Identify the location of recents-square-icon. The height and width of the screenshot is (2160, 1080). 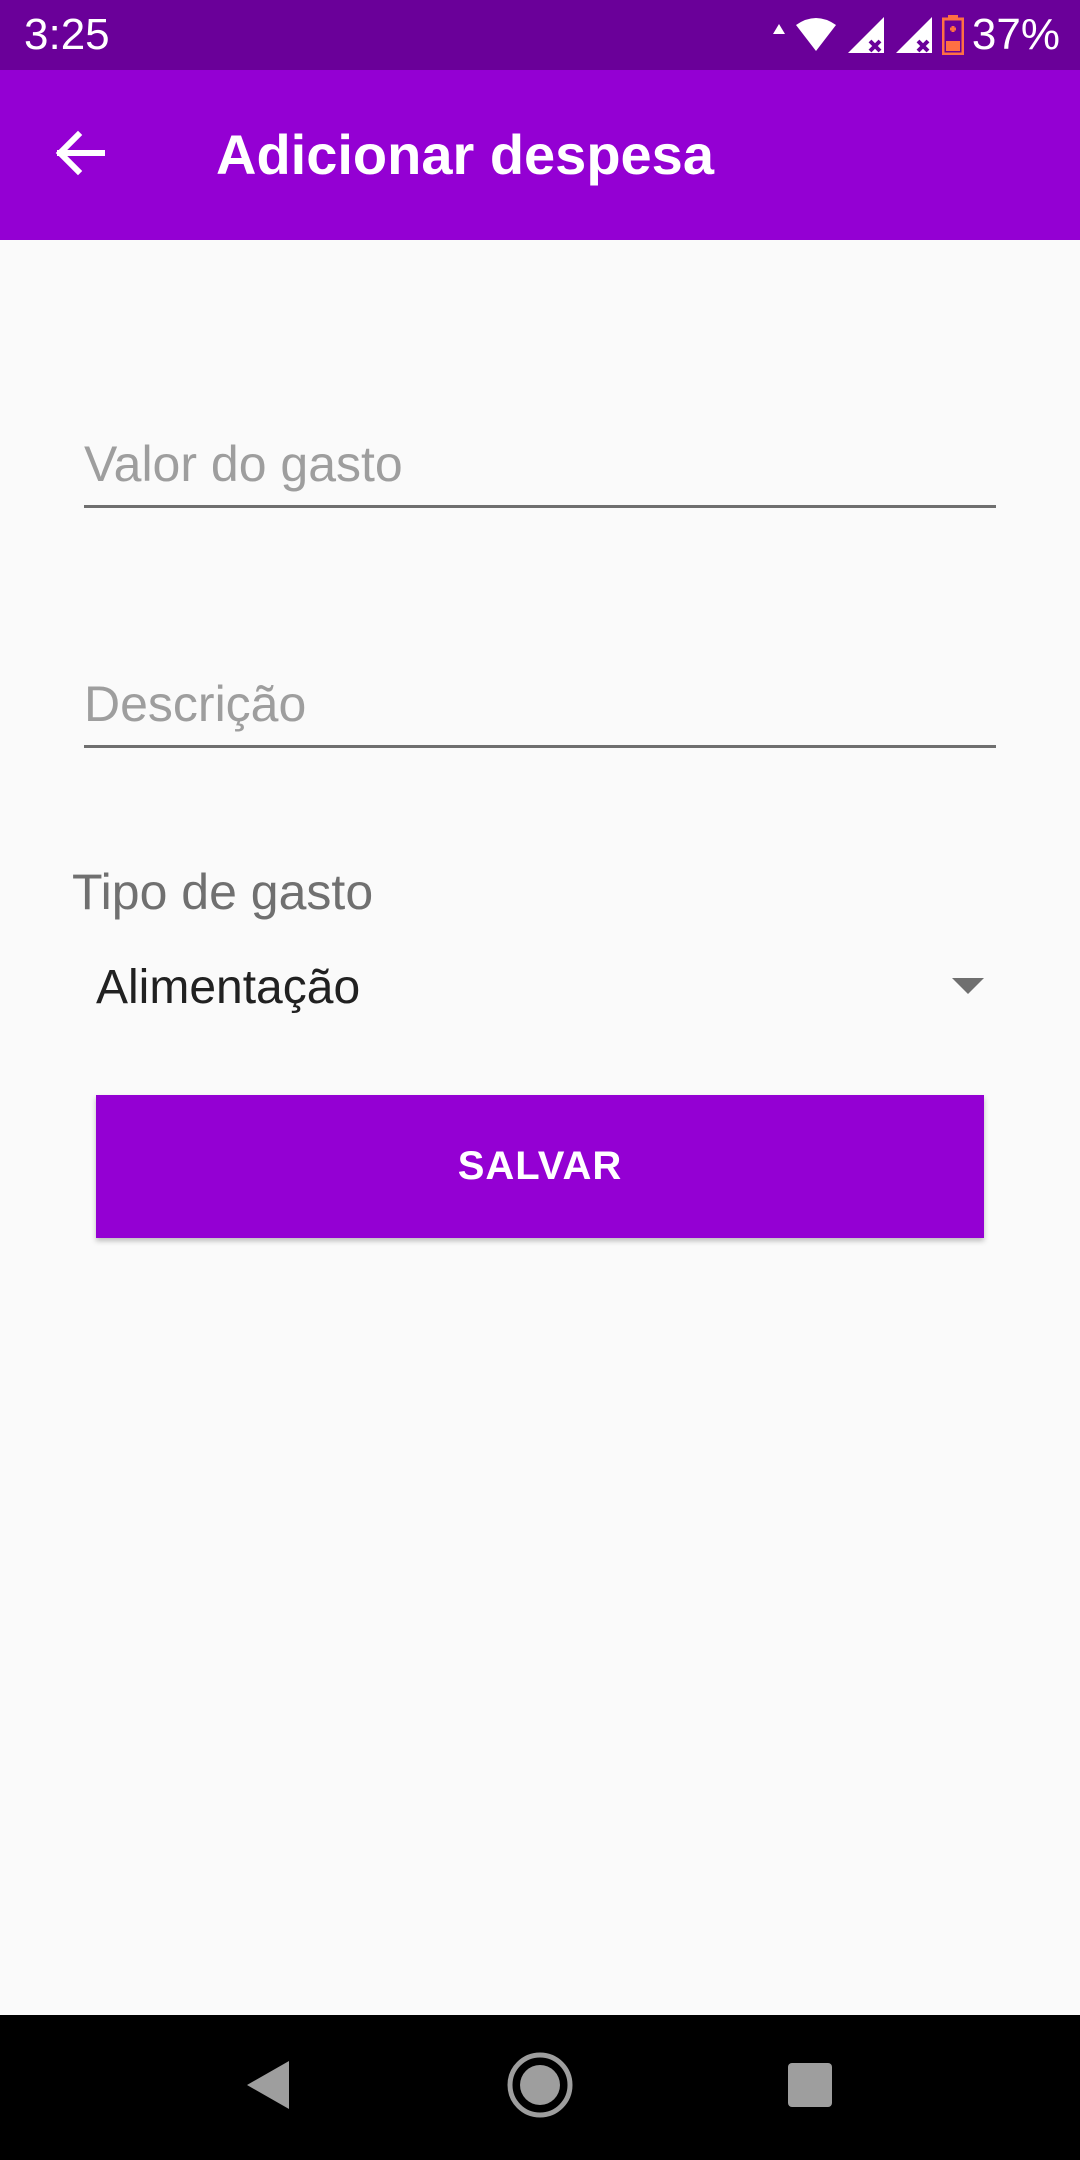
(810, 2087).